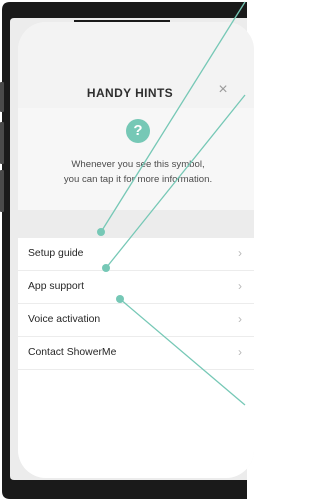 This screenshot has height=499, width=320. I want to click on menu-item-label: Contact ShowerMe, so click(72, 352).